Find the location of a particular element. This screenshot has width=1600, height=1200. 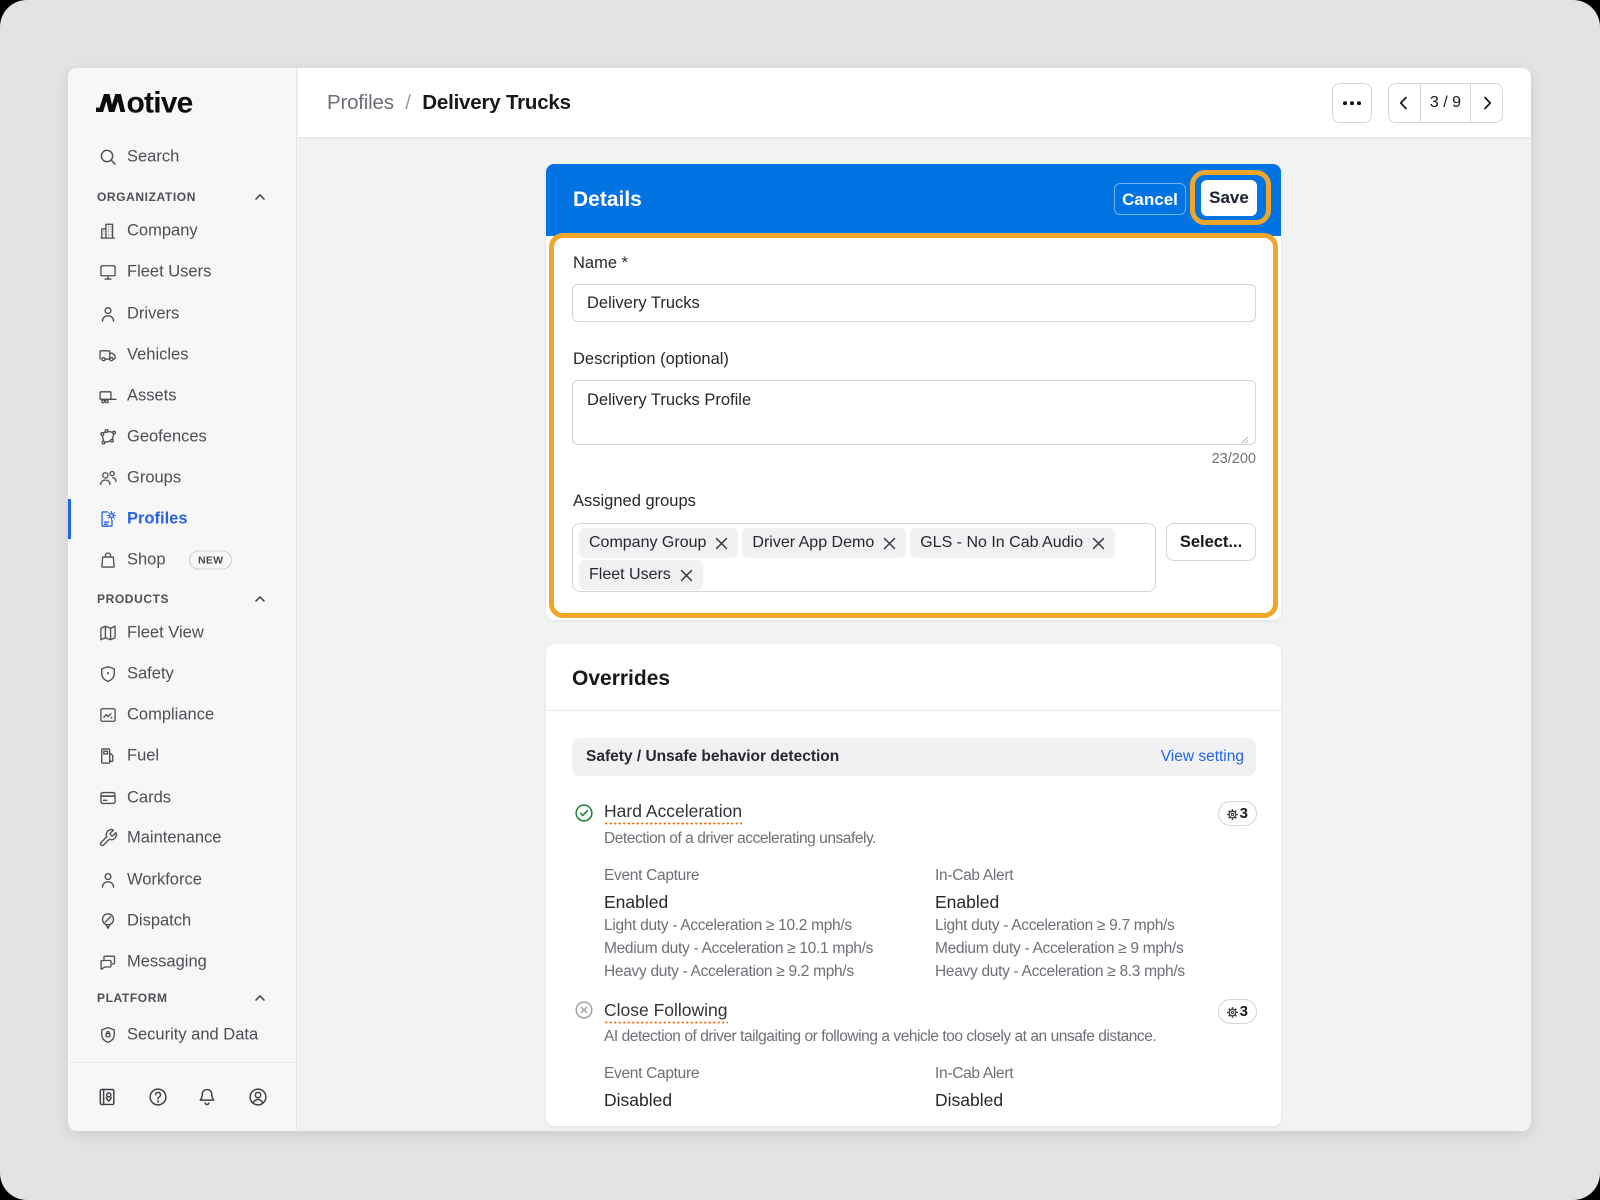

svg-text: otive is located at coordinates (160, 104).